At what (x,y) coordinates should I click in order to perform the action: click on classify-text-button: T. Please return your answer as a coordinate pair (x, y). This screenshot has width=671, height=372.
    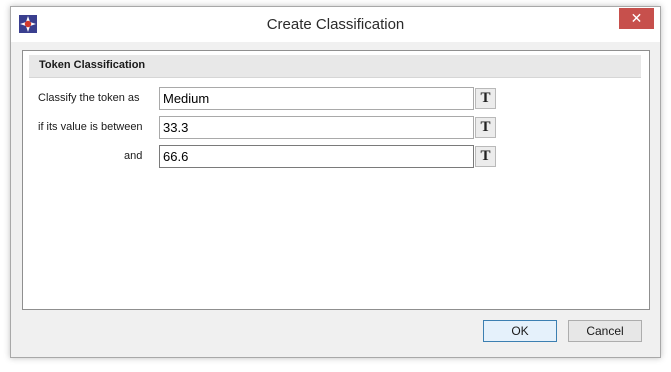
    Looking at the image, I should click on (485, 98).